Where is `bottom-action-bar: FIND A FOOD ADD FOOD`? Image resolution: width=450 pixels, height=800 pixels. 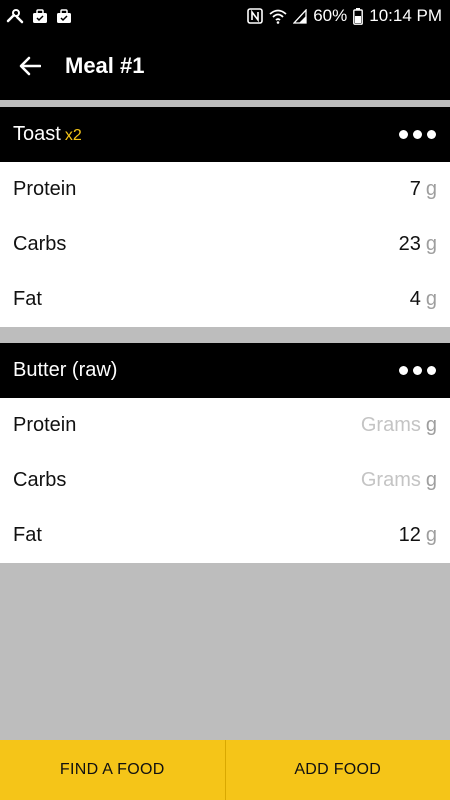 bottom-action-bar: FIND A FOOD ADD FOOD is located at coordinates (225, 770).